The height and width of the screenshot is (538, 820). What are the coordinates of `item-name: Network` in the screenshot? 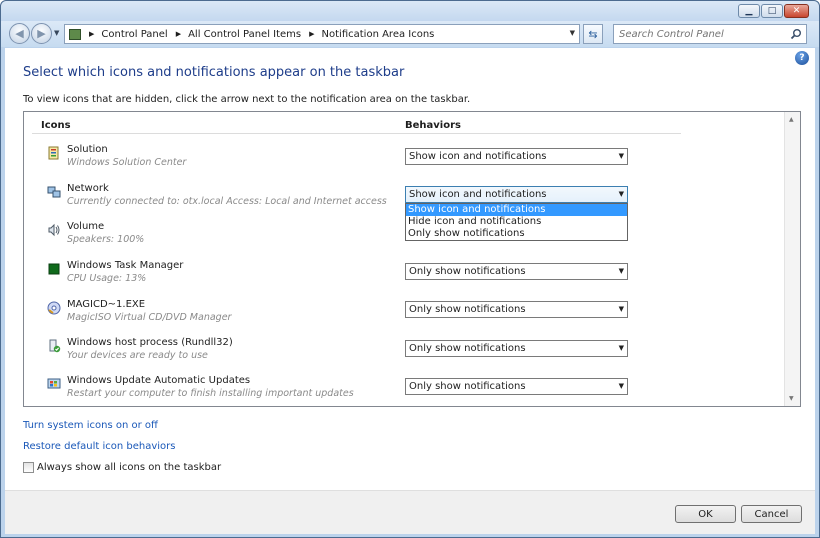 It's located at (88, 188).